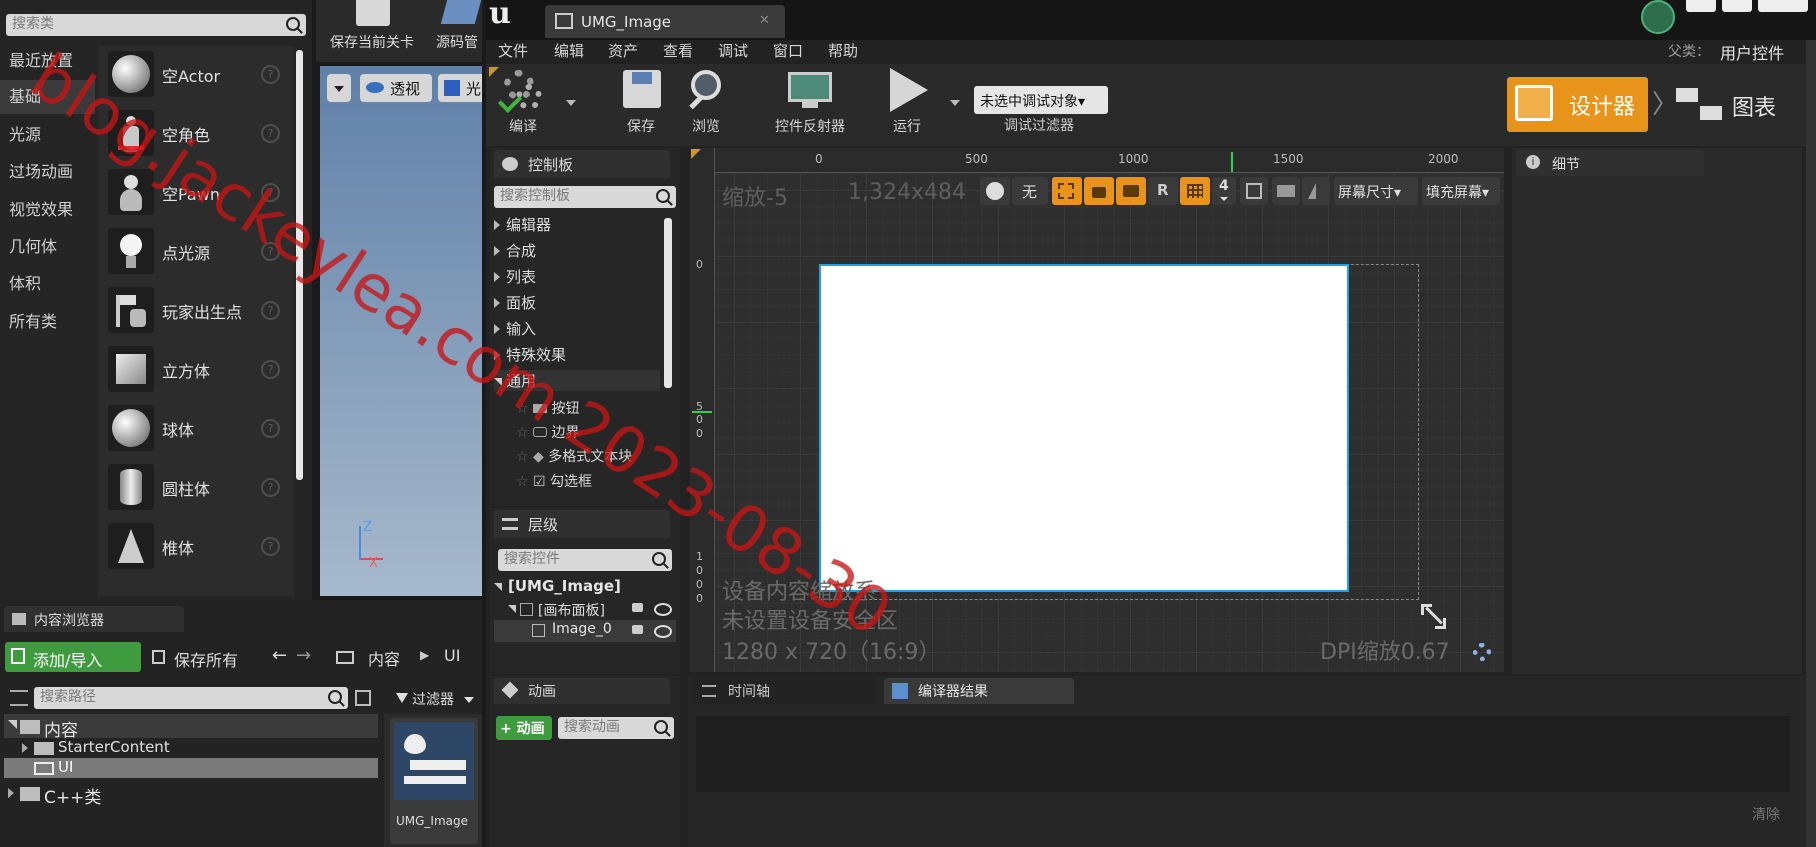  What do you see at coordinates (1610, 163) in the screenshot?
I see `details-tab: i 细节` at bounding box center [1610, 163].